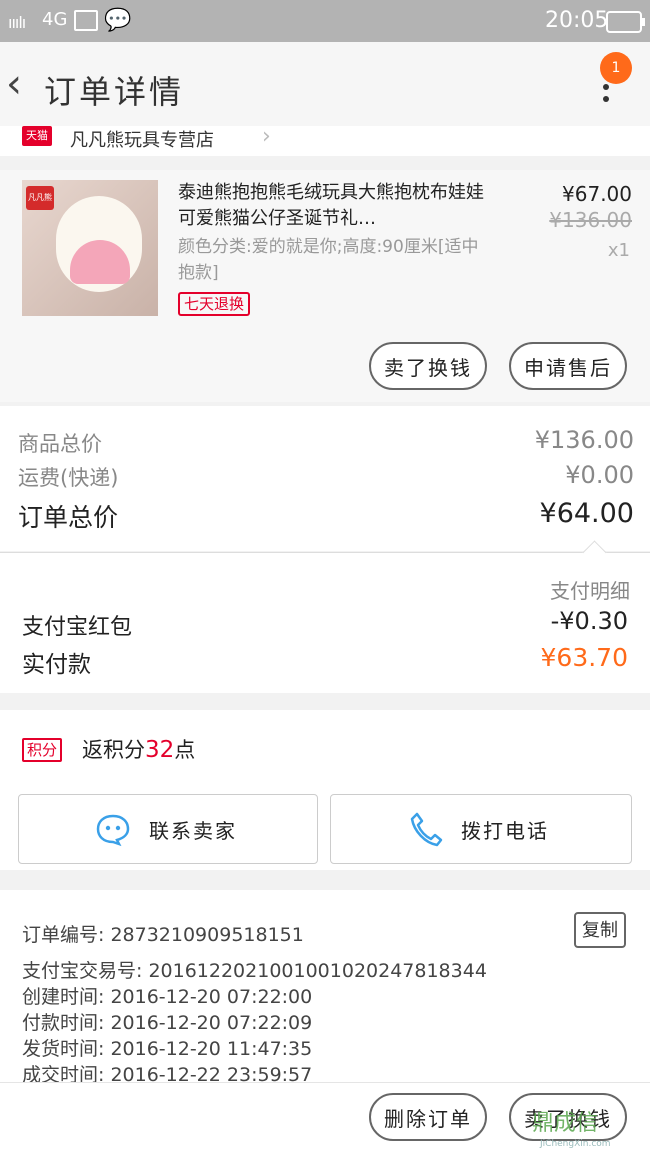 This screenshot has width=650, height=1156. Describe the element at coordinates (193, 831) in the screenshot. I see `contact-seller-label: 联系卖家` at that location.